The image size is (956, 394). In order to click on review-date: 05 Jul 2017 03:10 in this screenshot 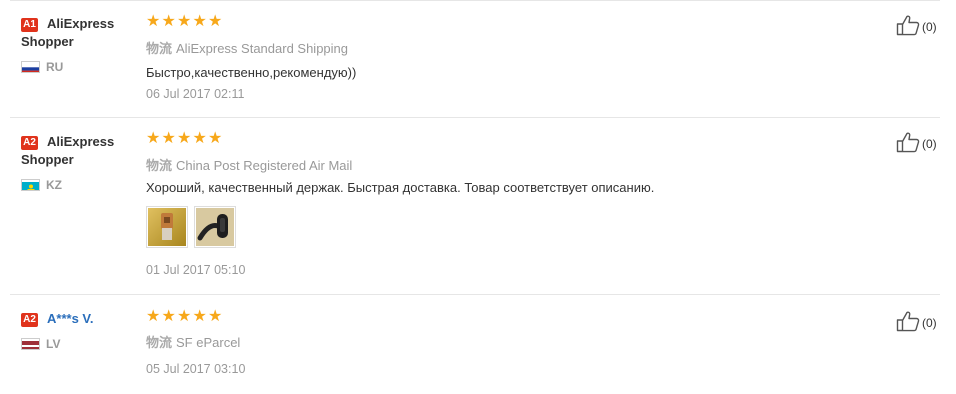, I will do `click(196, 369)`.